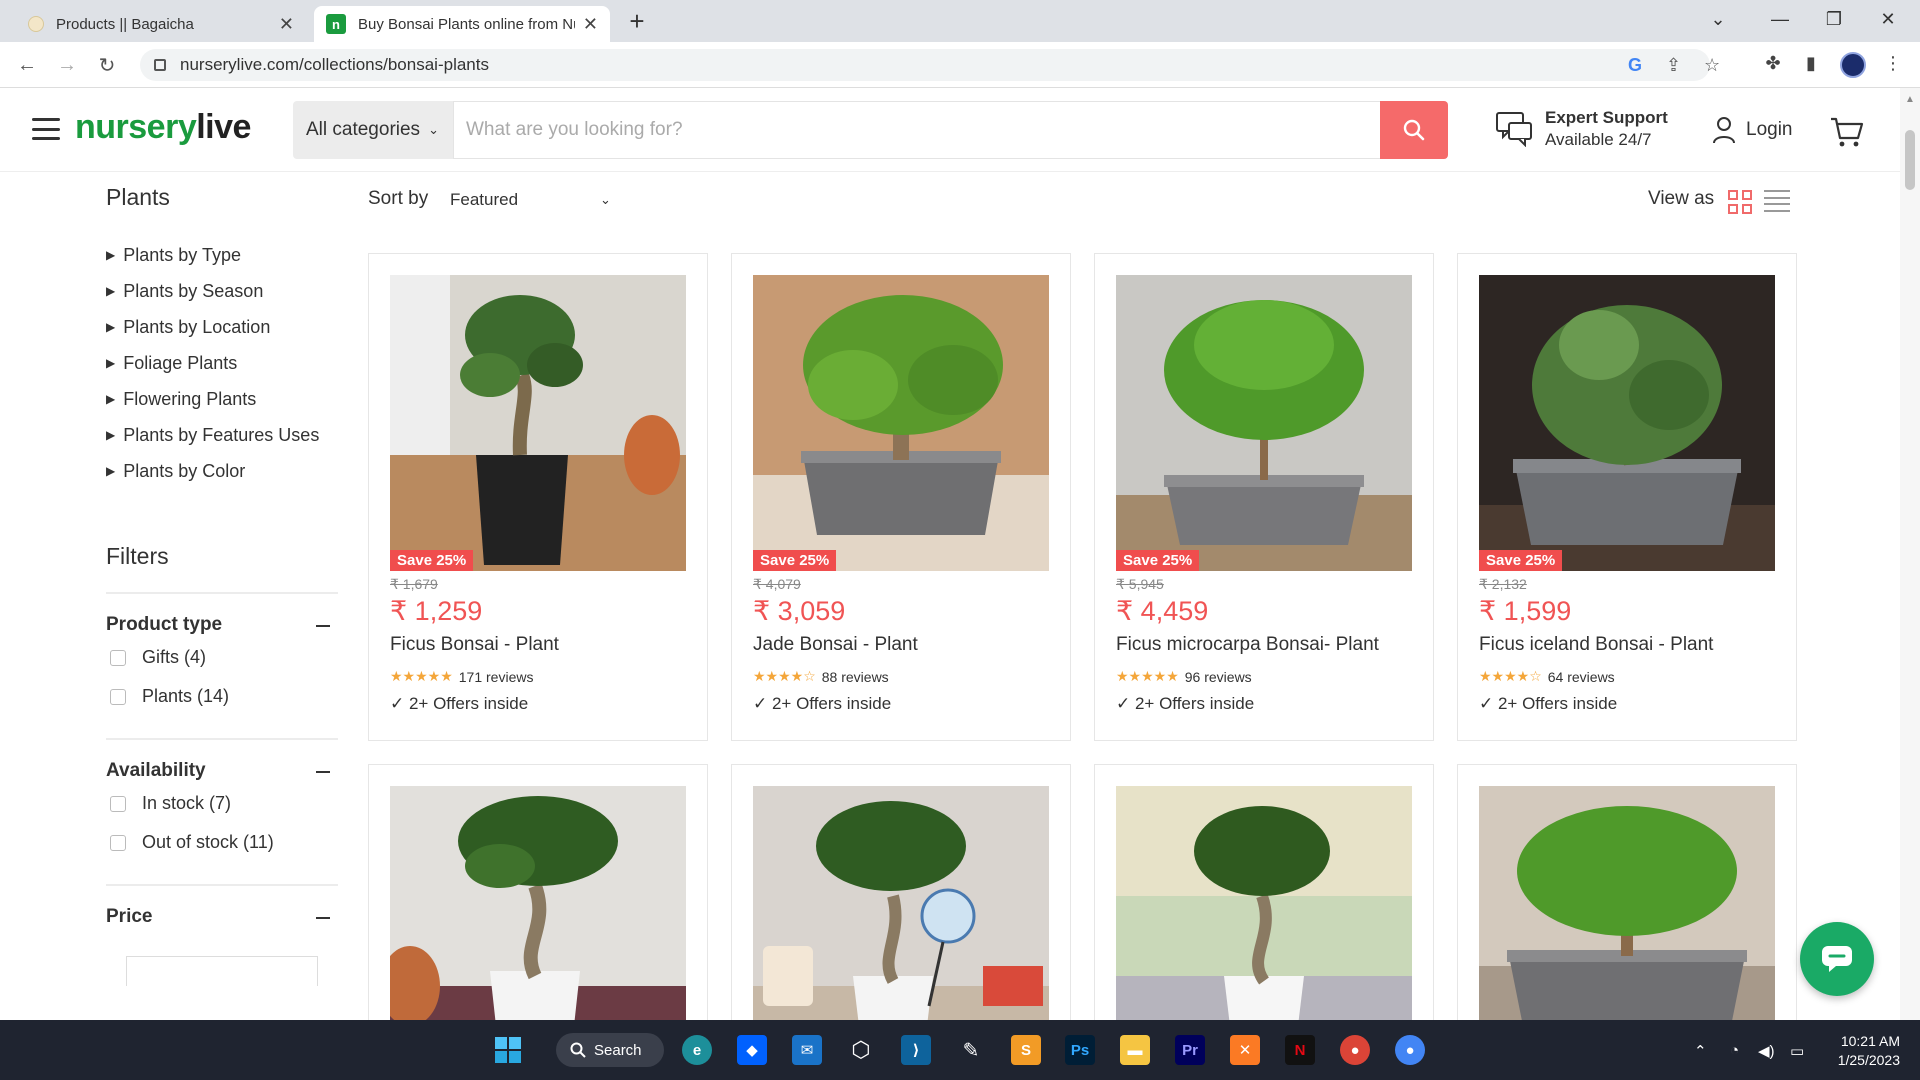 Image resolution: width=1920 pixels, height=1080 pixels. I want to click on login-link: Login, so click(1752, 130).